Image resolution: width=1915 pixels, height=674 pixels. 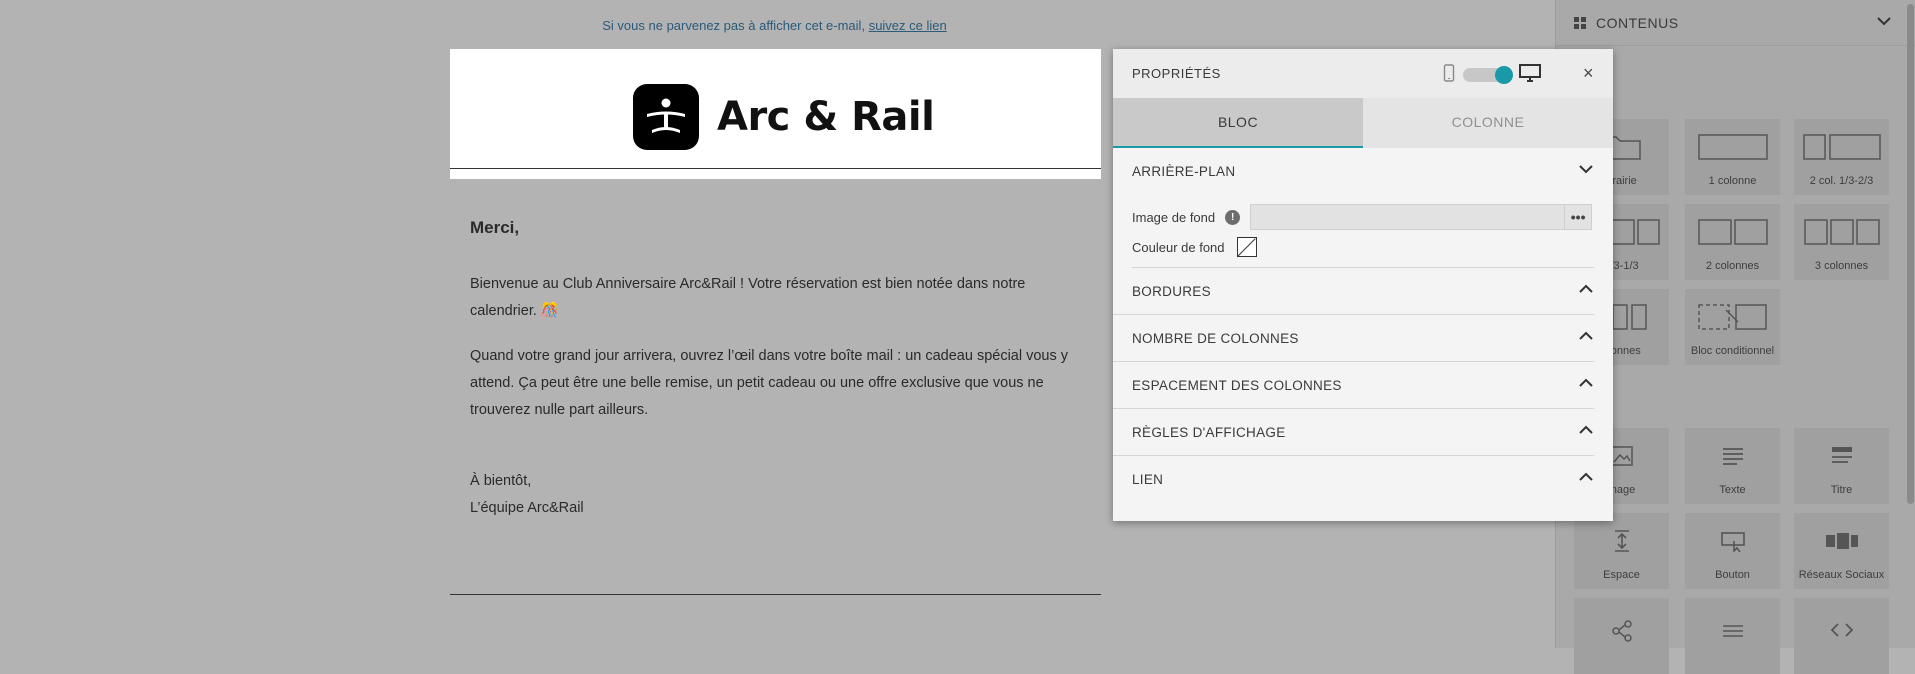 What do you see at coordinates (1841, 490) in the screenshot?
I see `tile-label: Titre` at bounding box center [1841, 490].